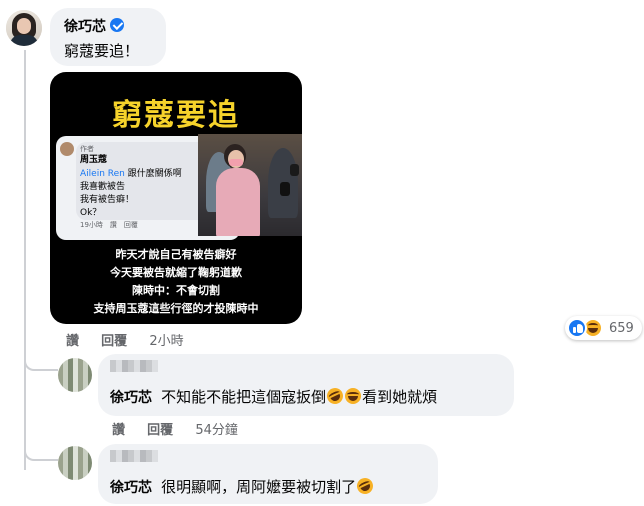  Describe the element at coordinates (577, 328) in the screenshot. I see `like-icon` at that location.